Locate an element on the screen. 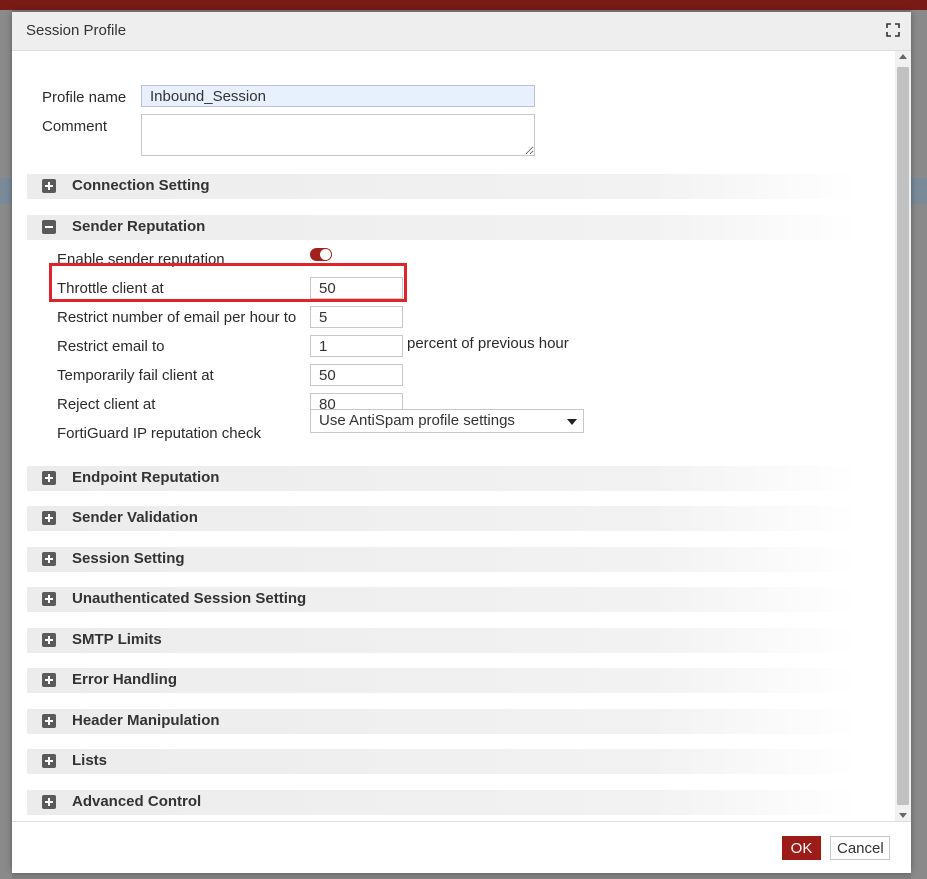 This screenshot has width=927, height=879. section-header-manipulation: Header Manipulation is located at coordinates (442, 721).